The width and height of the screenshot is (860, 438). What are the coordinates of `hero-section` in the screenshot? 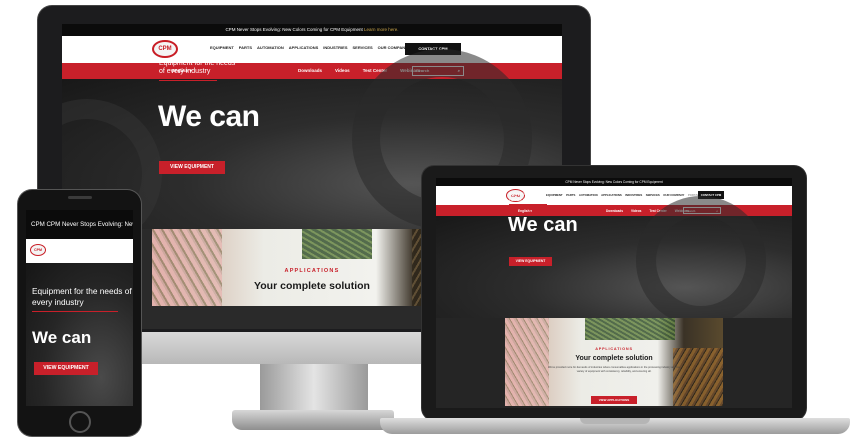 It's located at (614, 261).